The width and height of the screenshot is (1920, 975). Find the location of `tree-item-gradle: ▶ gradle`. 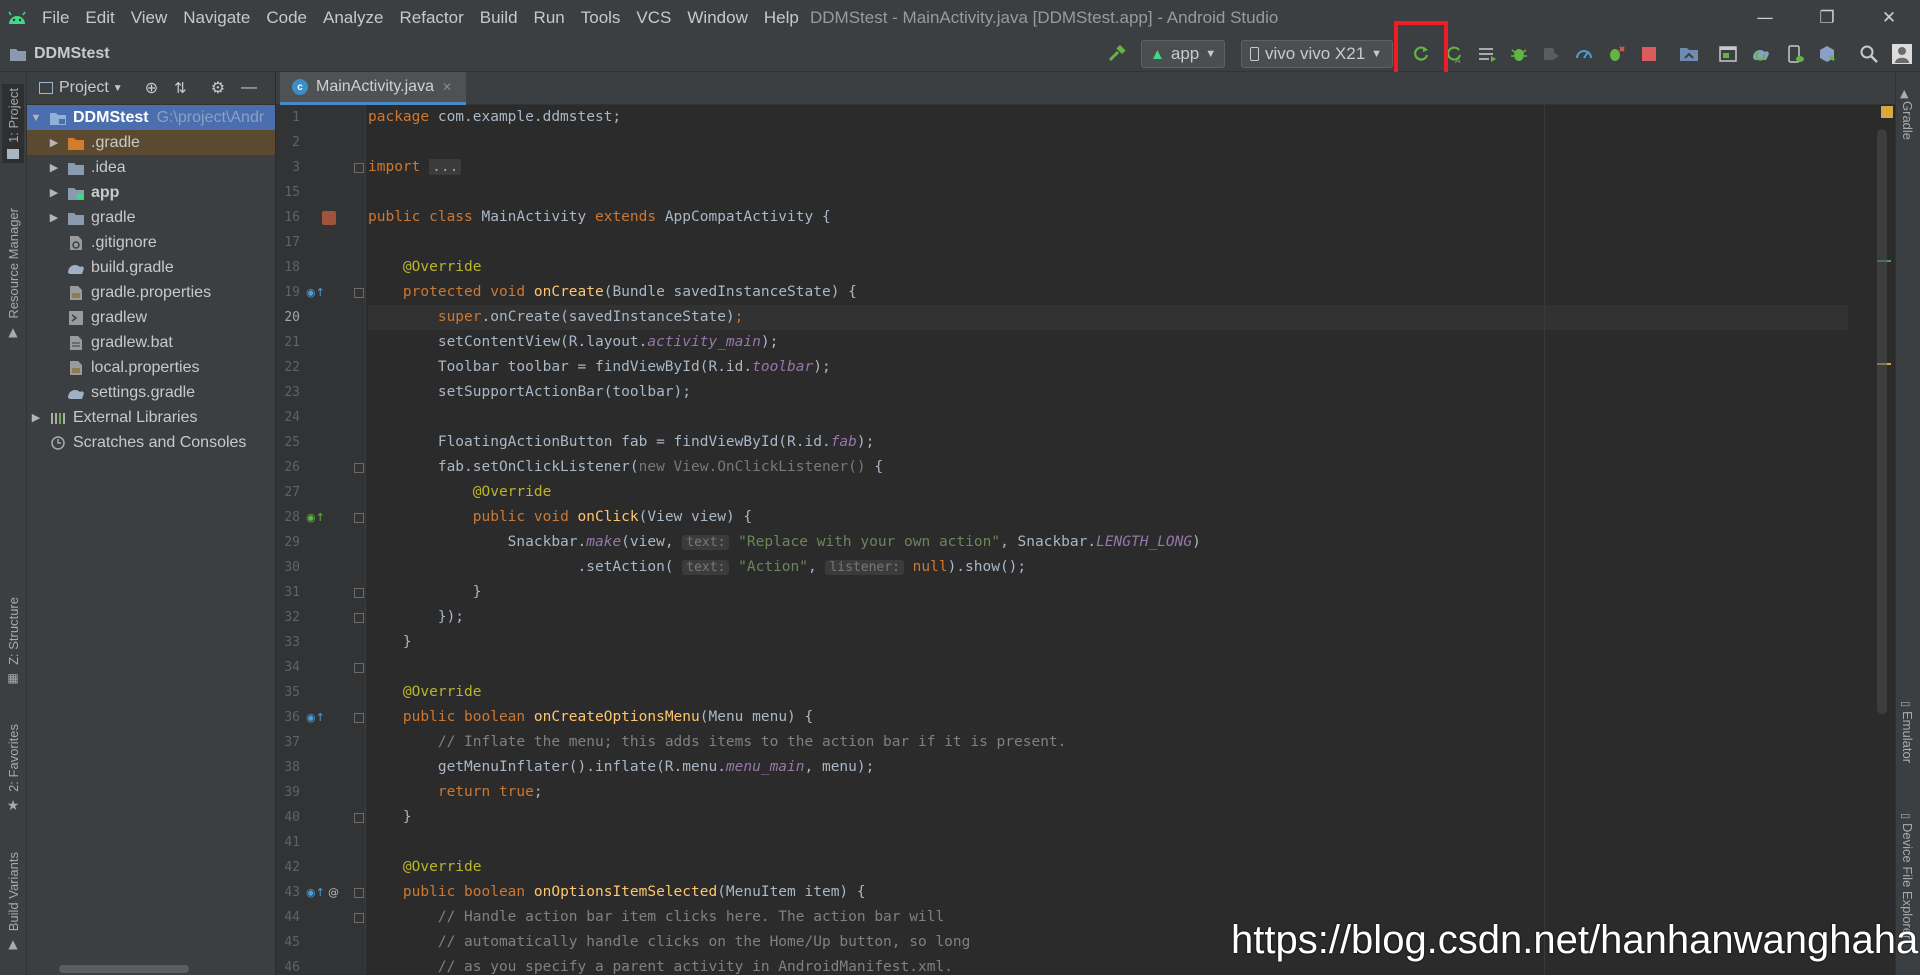

tree-item-gradle: ▶ gradle is located at coordinates (151, 217).